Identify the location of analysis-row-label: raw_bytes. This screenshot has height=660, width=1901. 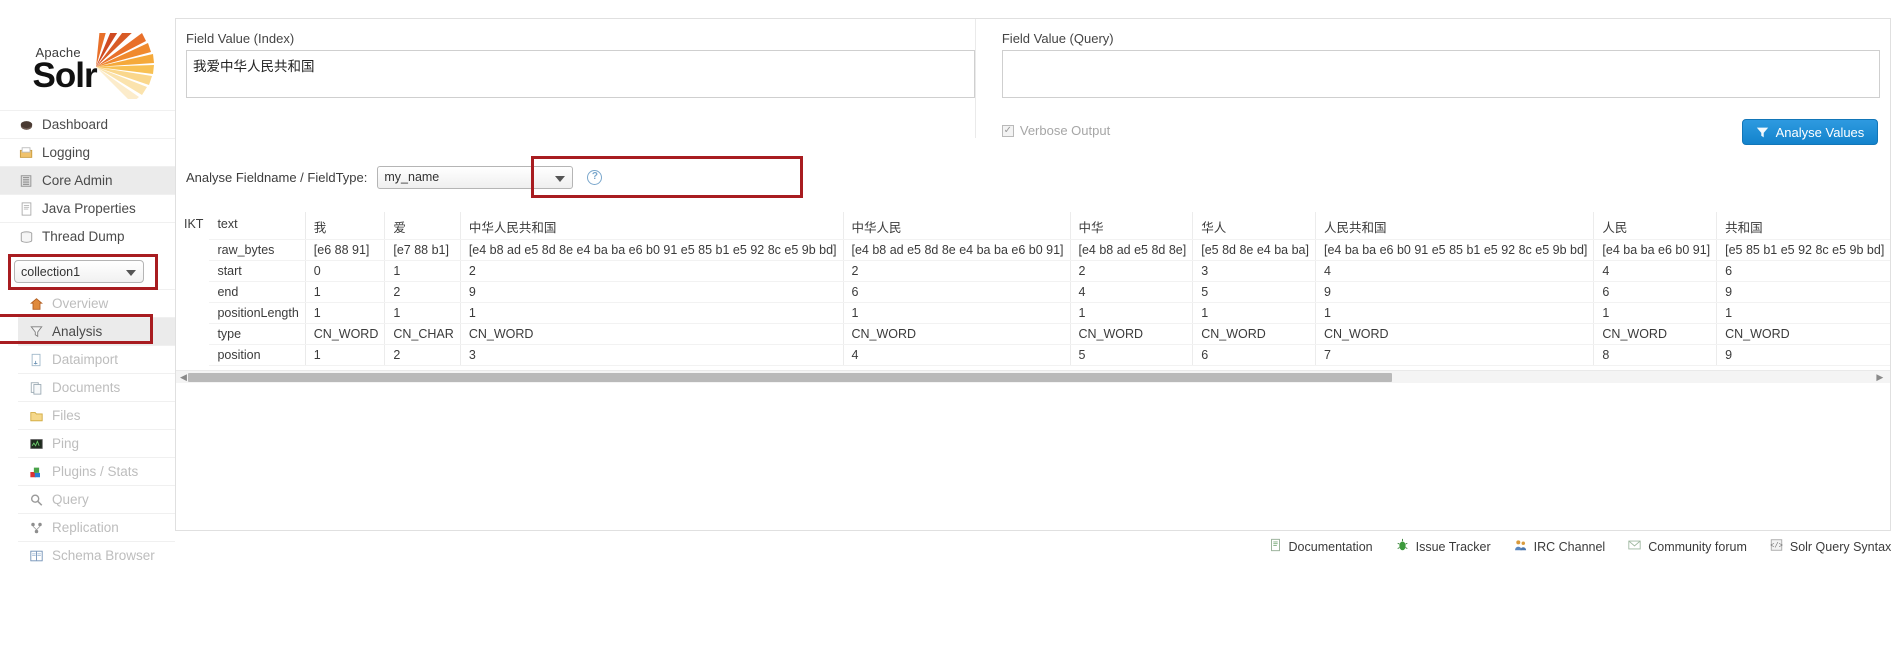
(257, 250).